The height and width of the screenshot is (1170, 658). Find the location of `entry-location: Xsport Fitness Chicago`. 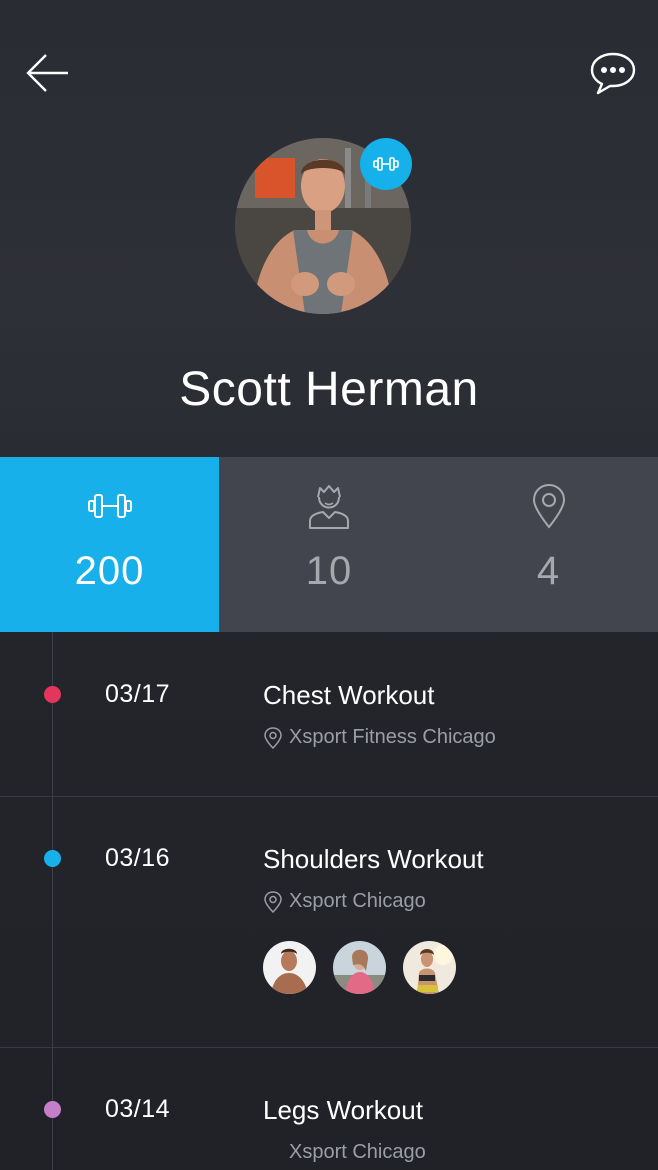

entry-location: Xsport Fitness Chicago is located at coordinates (379, 737).